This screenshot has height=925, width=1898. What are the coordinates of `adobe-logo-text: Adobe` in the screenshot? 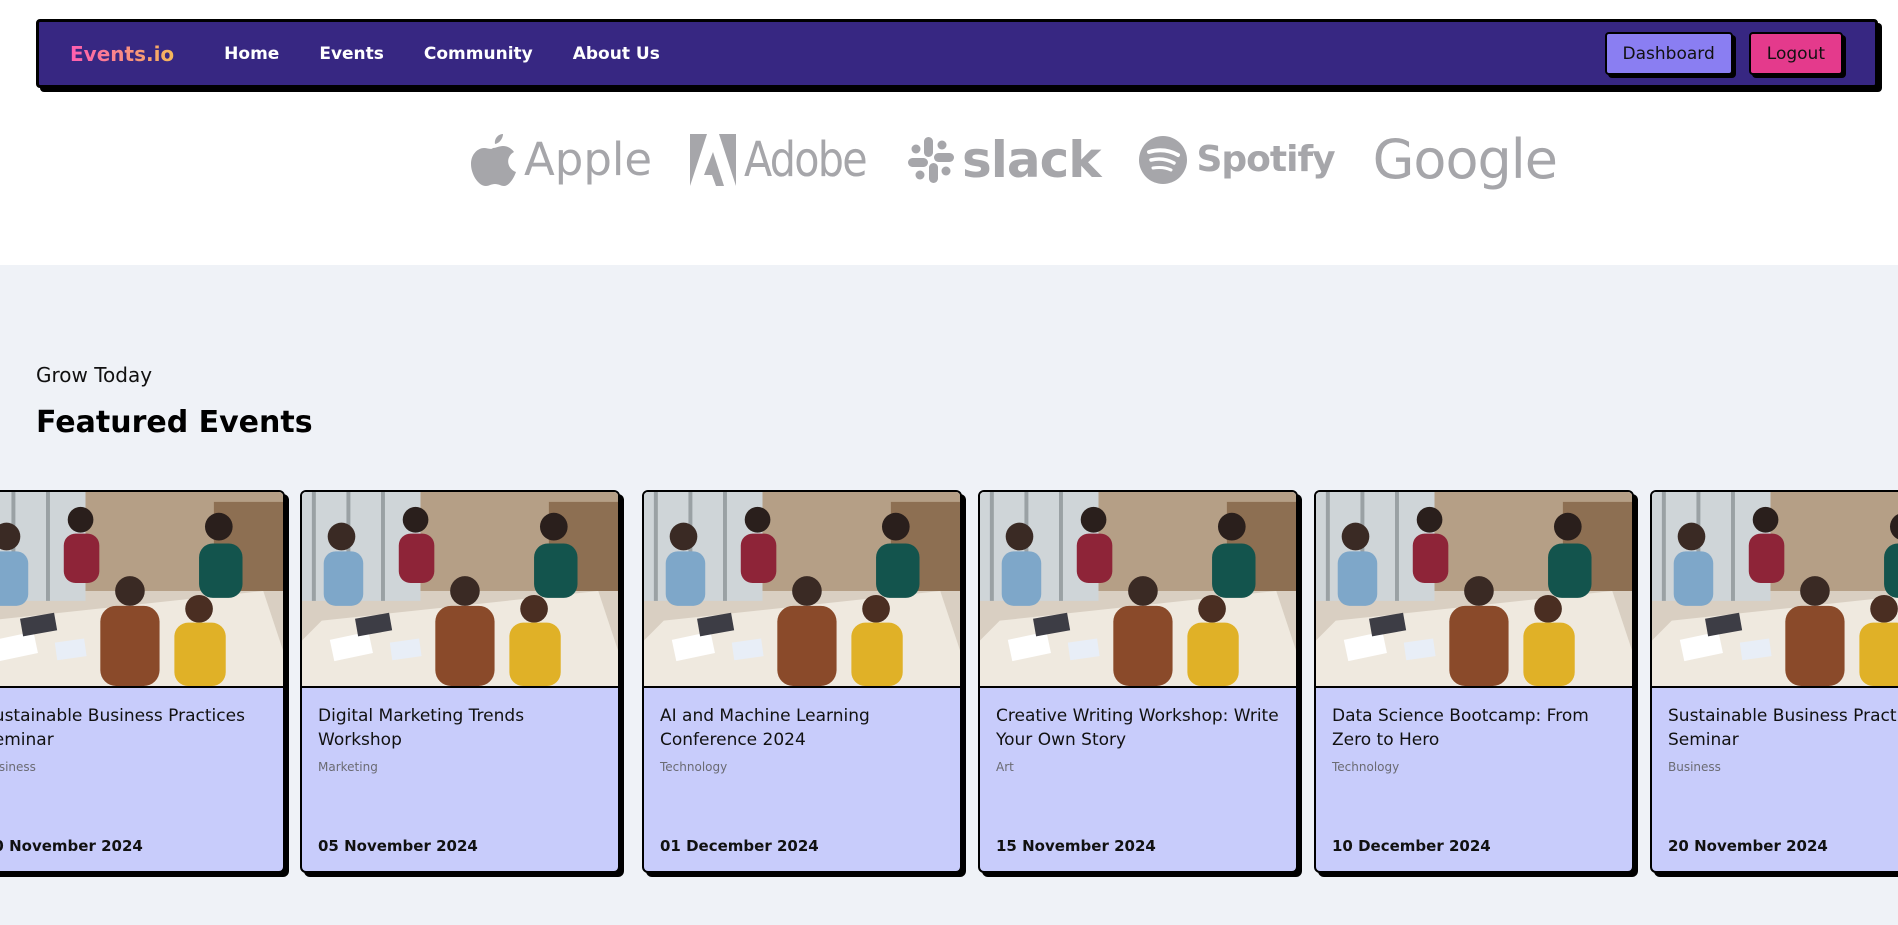 It's located at (806, 159).